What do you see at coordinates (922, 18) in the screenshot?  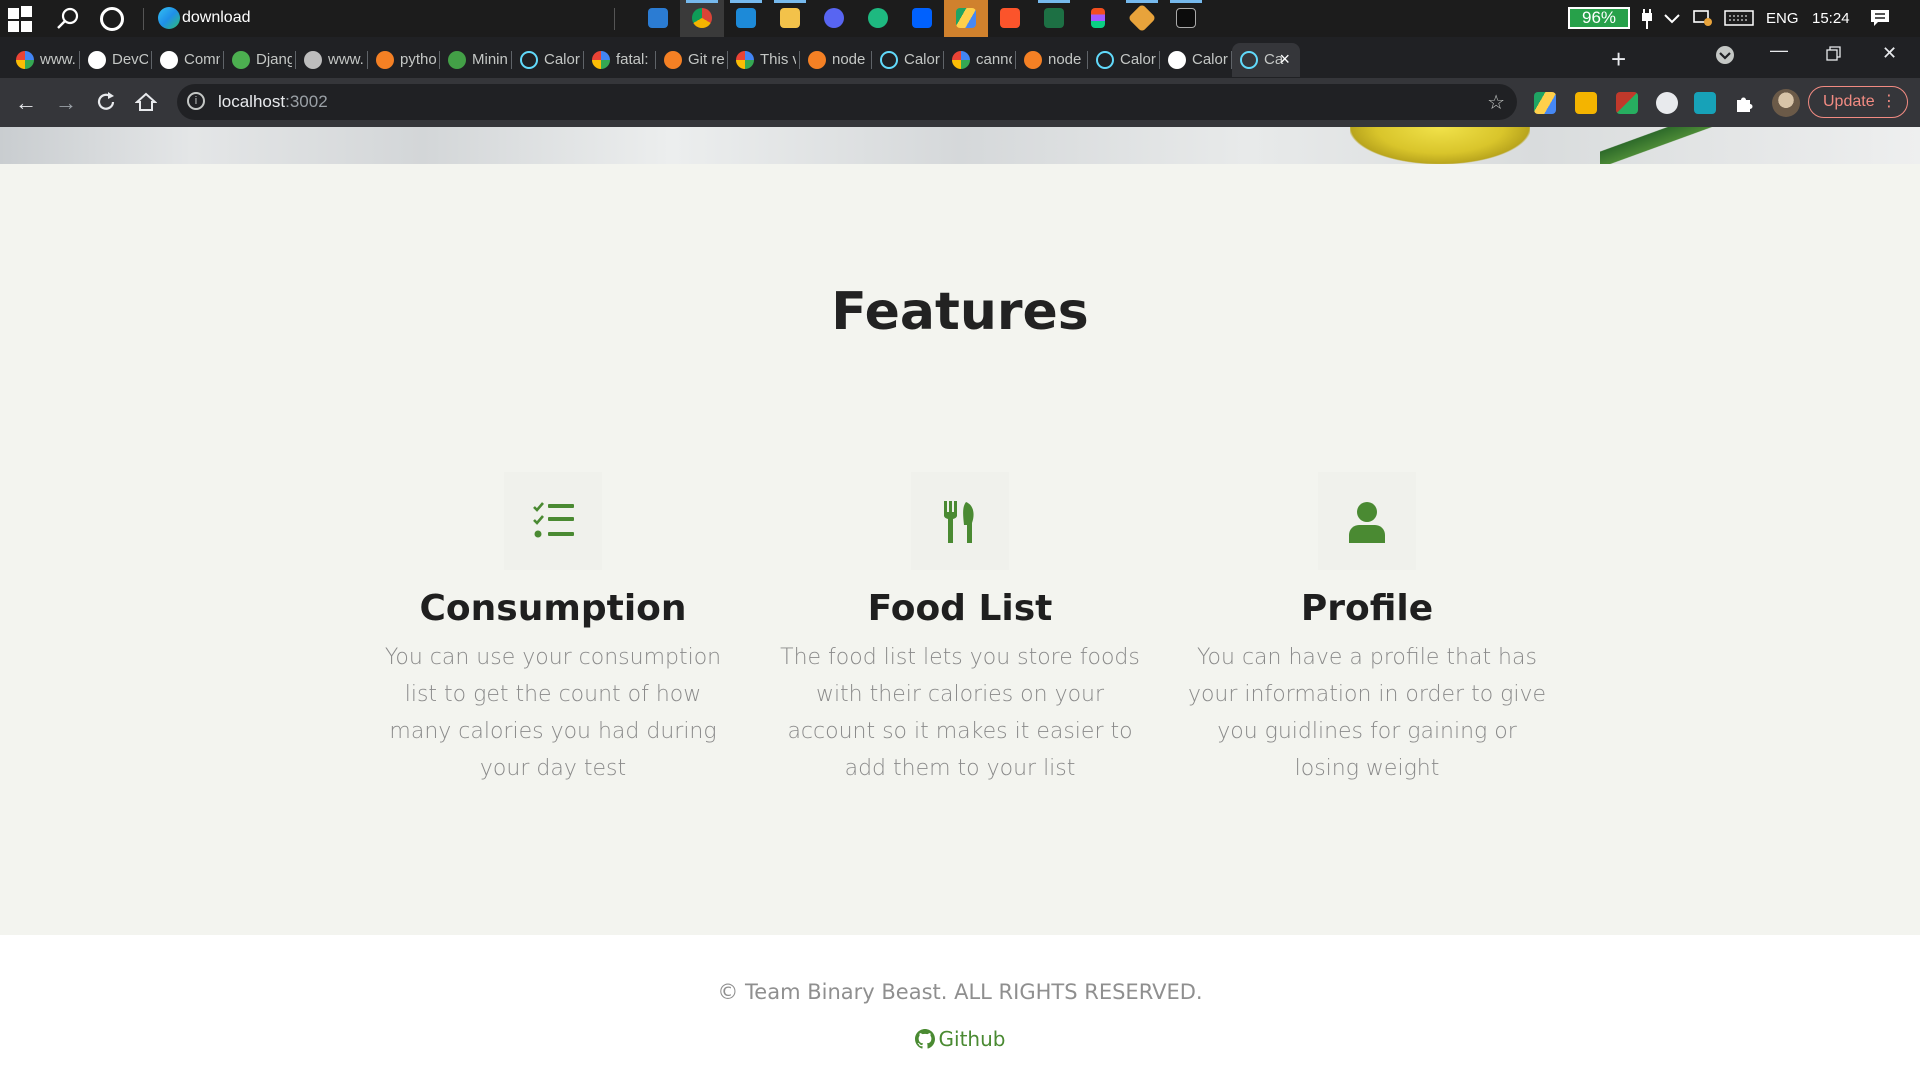 I see `taskbar-dropbox-app` at bounding box center [922, 18].